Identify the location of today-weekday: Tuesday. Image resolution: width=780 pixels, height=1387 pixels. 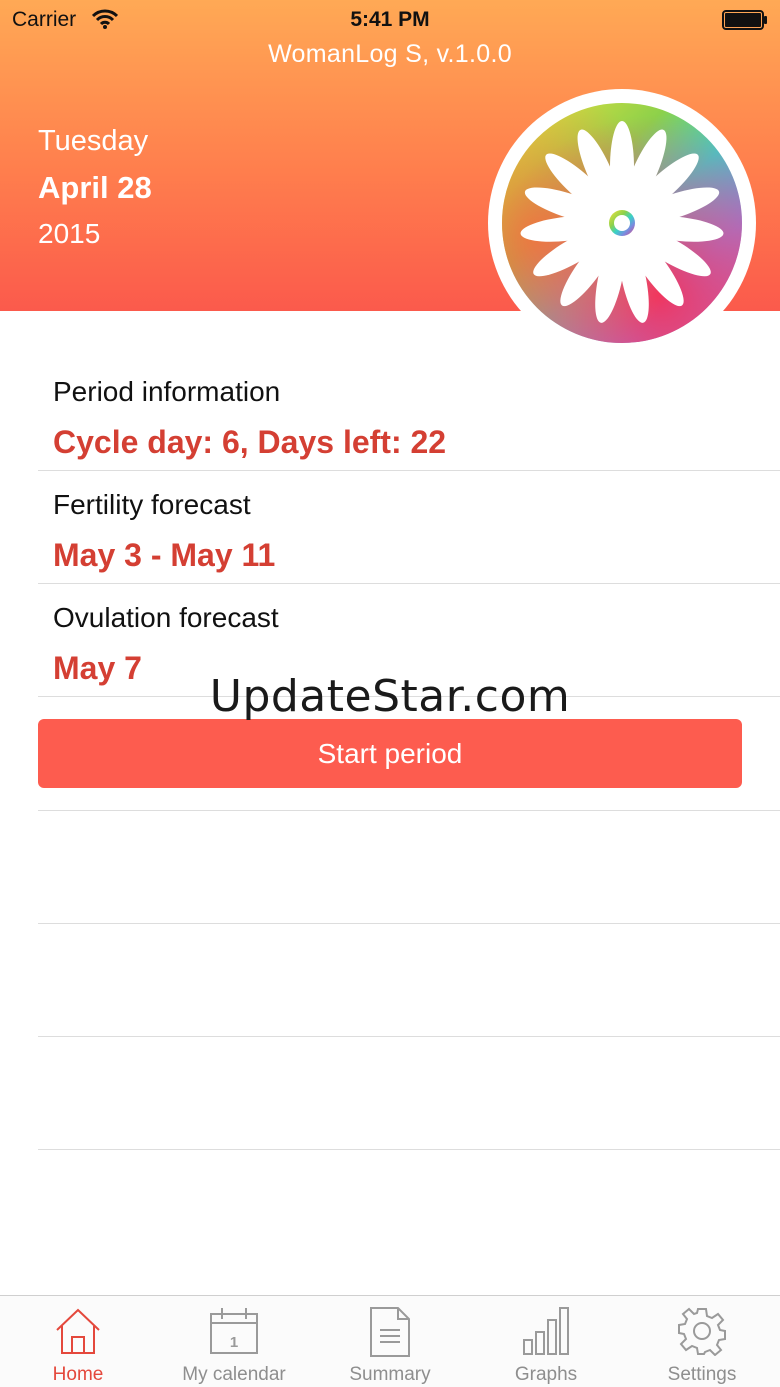
(93, 141).